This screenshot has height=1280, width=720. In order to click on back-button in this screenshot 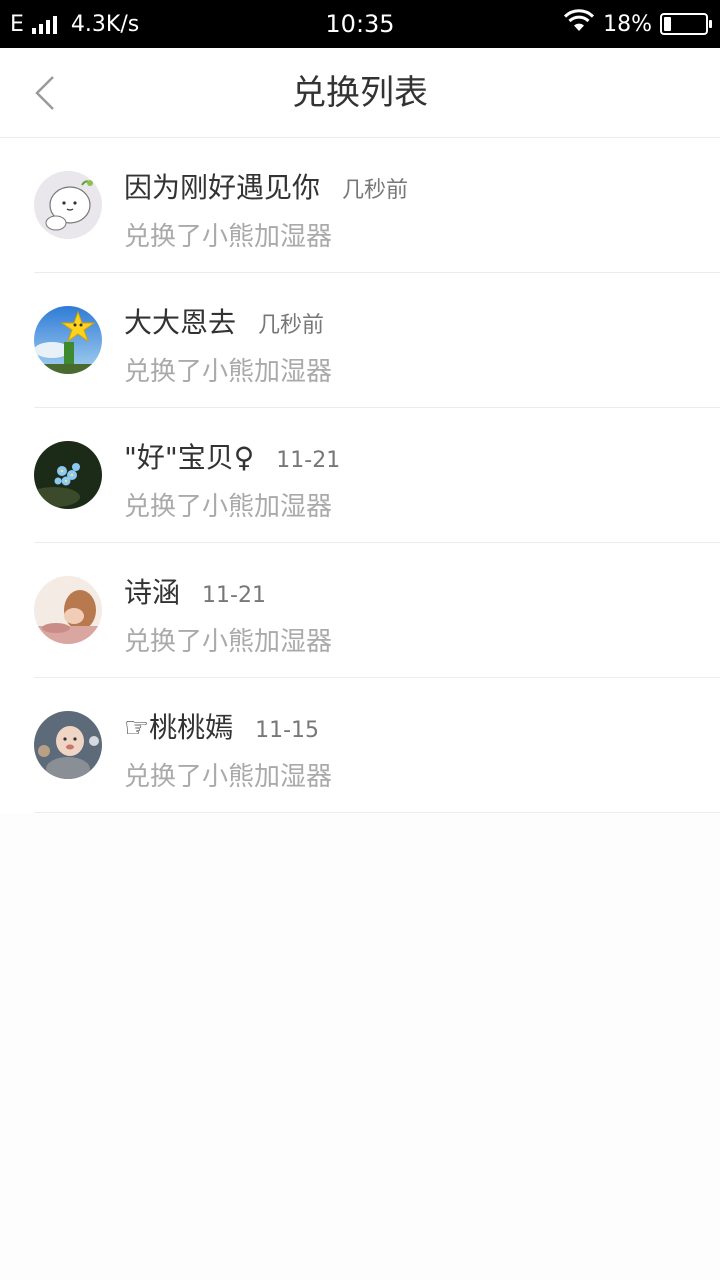, I will do `click(45, 93)`.